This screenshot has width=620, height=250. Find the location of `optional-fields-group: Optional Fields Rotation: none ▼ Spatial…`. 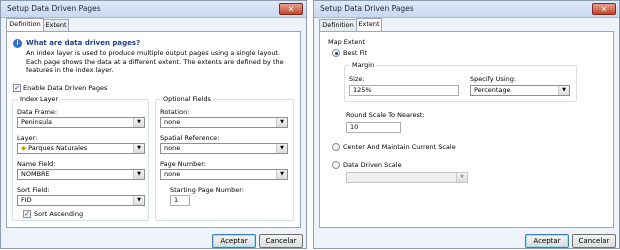

optional-fields-group: Optional Fields Rotation: none ▼ Spatial… is located at coordinates (224, 158).